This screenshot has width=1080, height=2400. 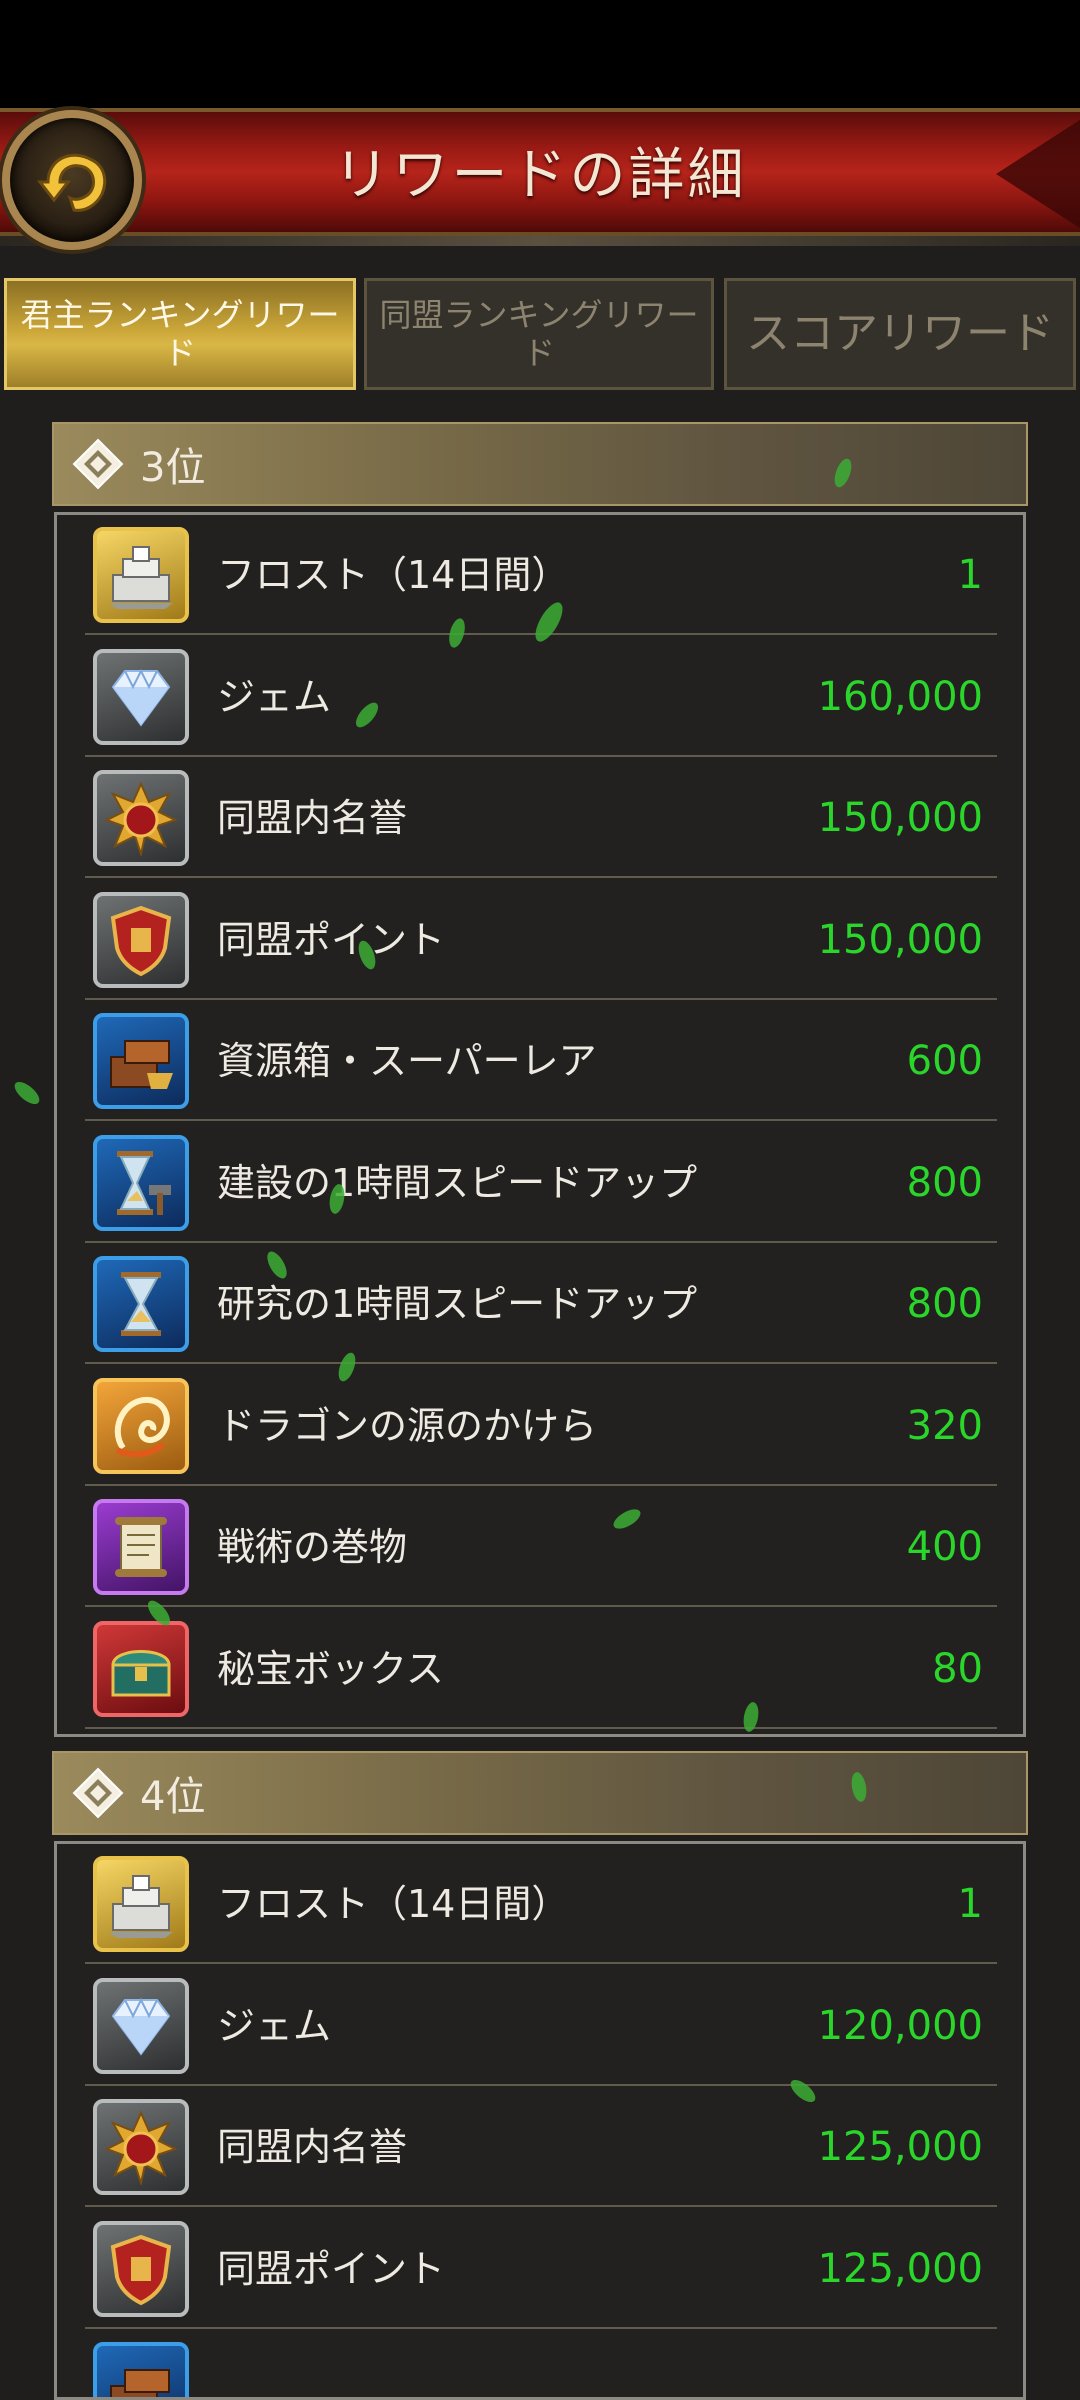 What do you see at coordinates (407, 1425) in the screenshot?
I see `reward-name: ドラゴンの源のかけら` at bounding box center [407, 1425].